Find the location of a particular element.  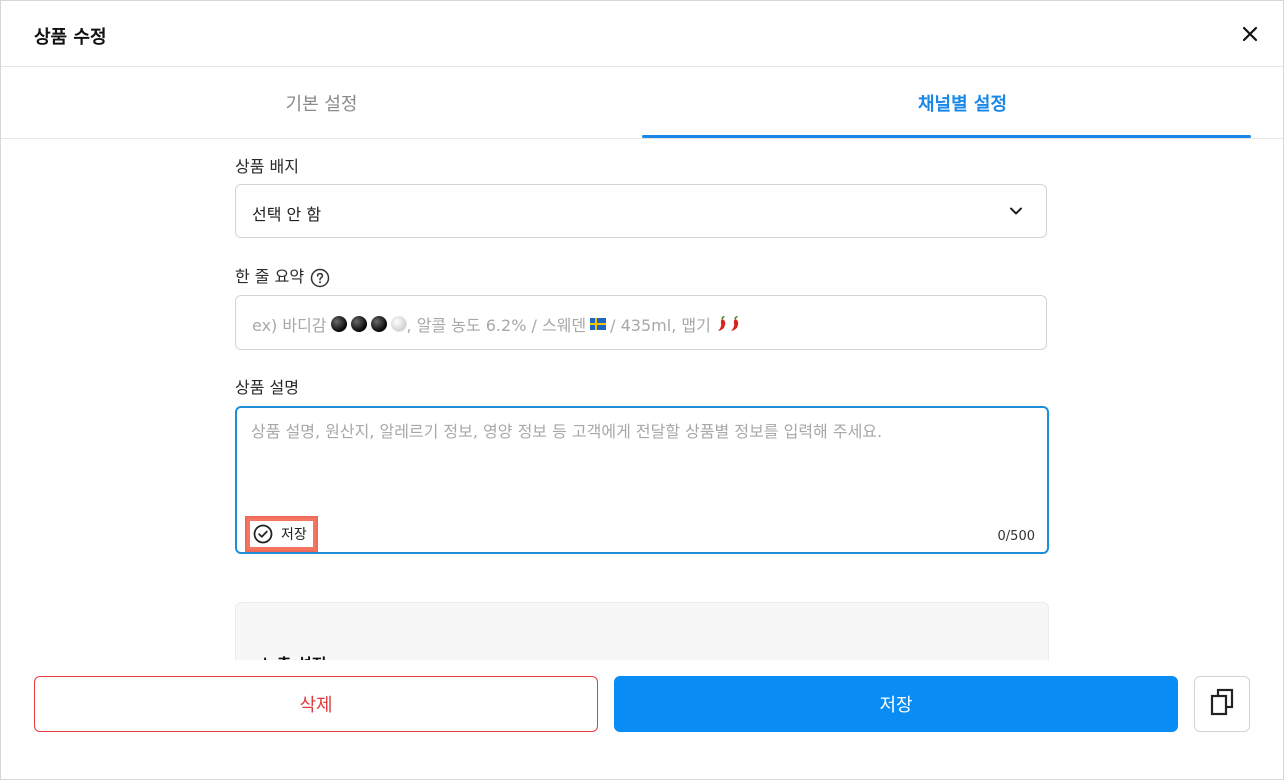

badge-select: 선택 안 함 is located at coordinates (641, 211).